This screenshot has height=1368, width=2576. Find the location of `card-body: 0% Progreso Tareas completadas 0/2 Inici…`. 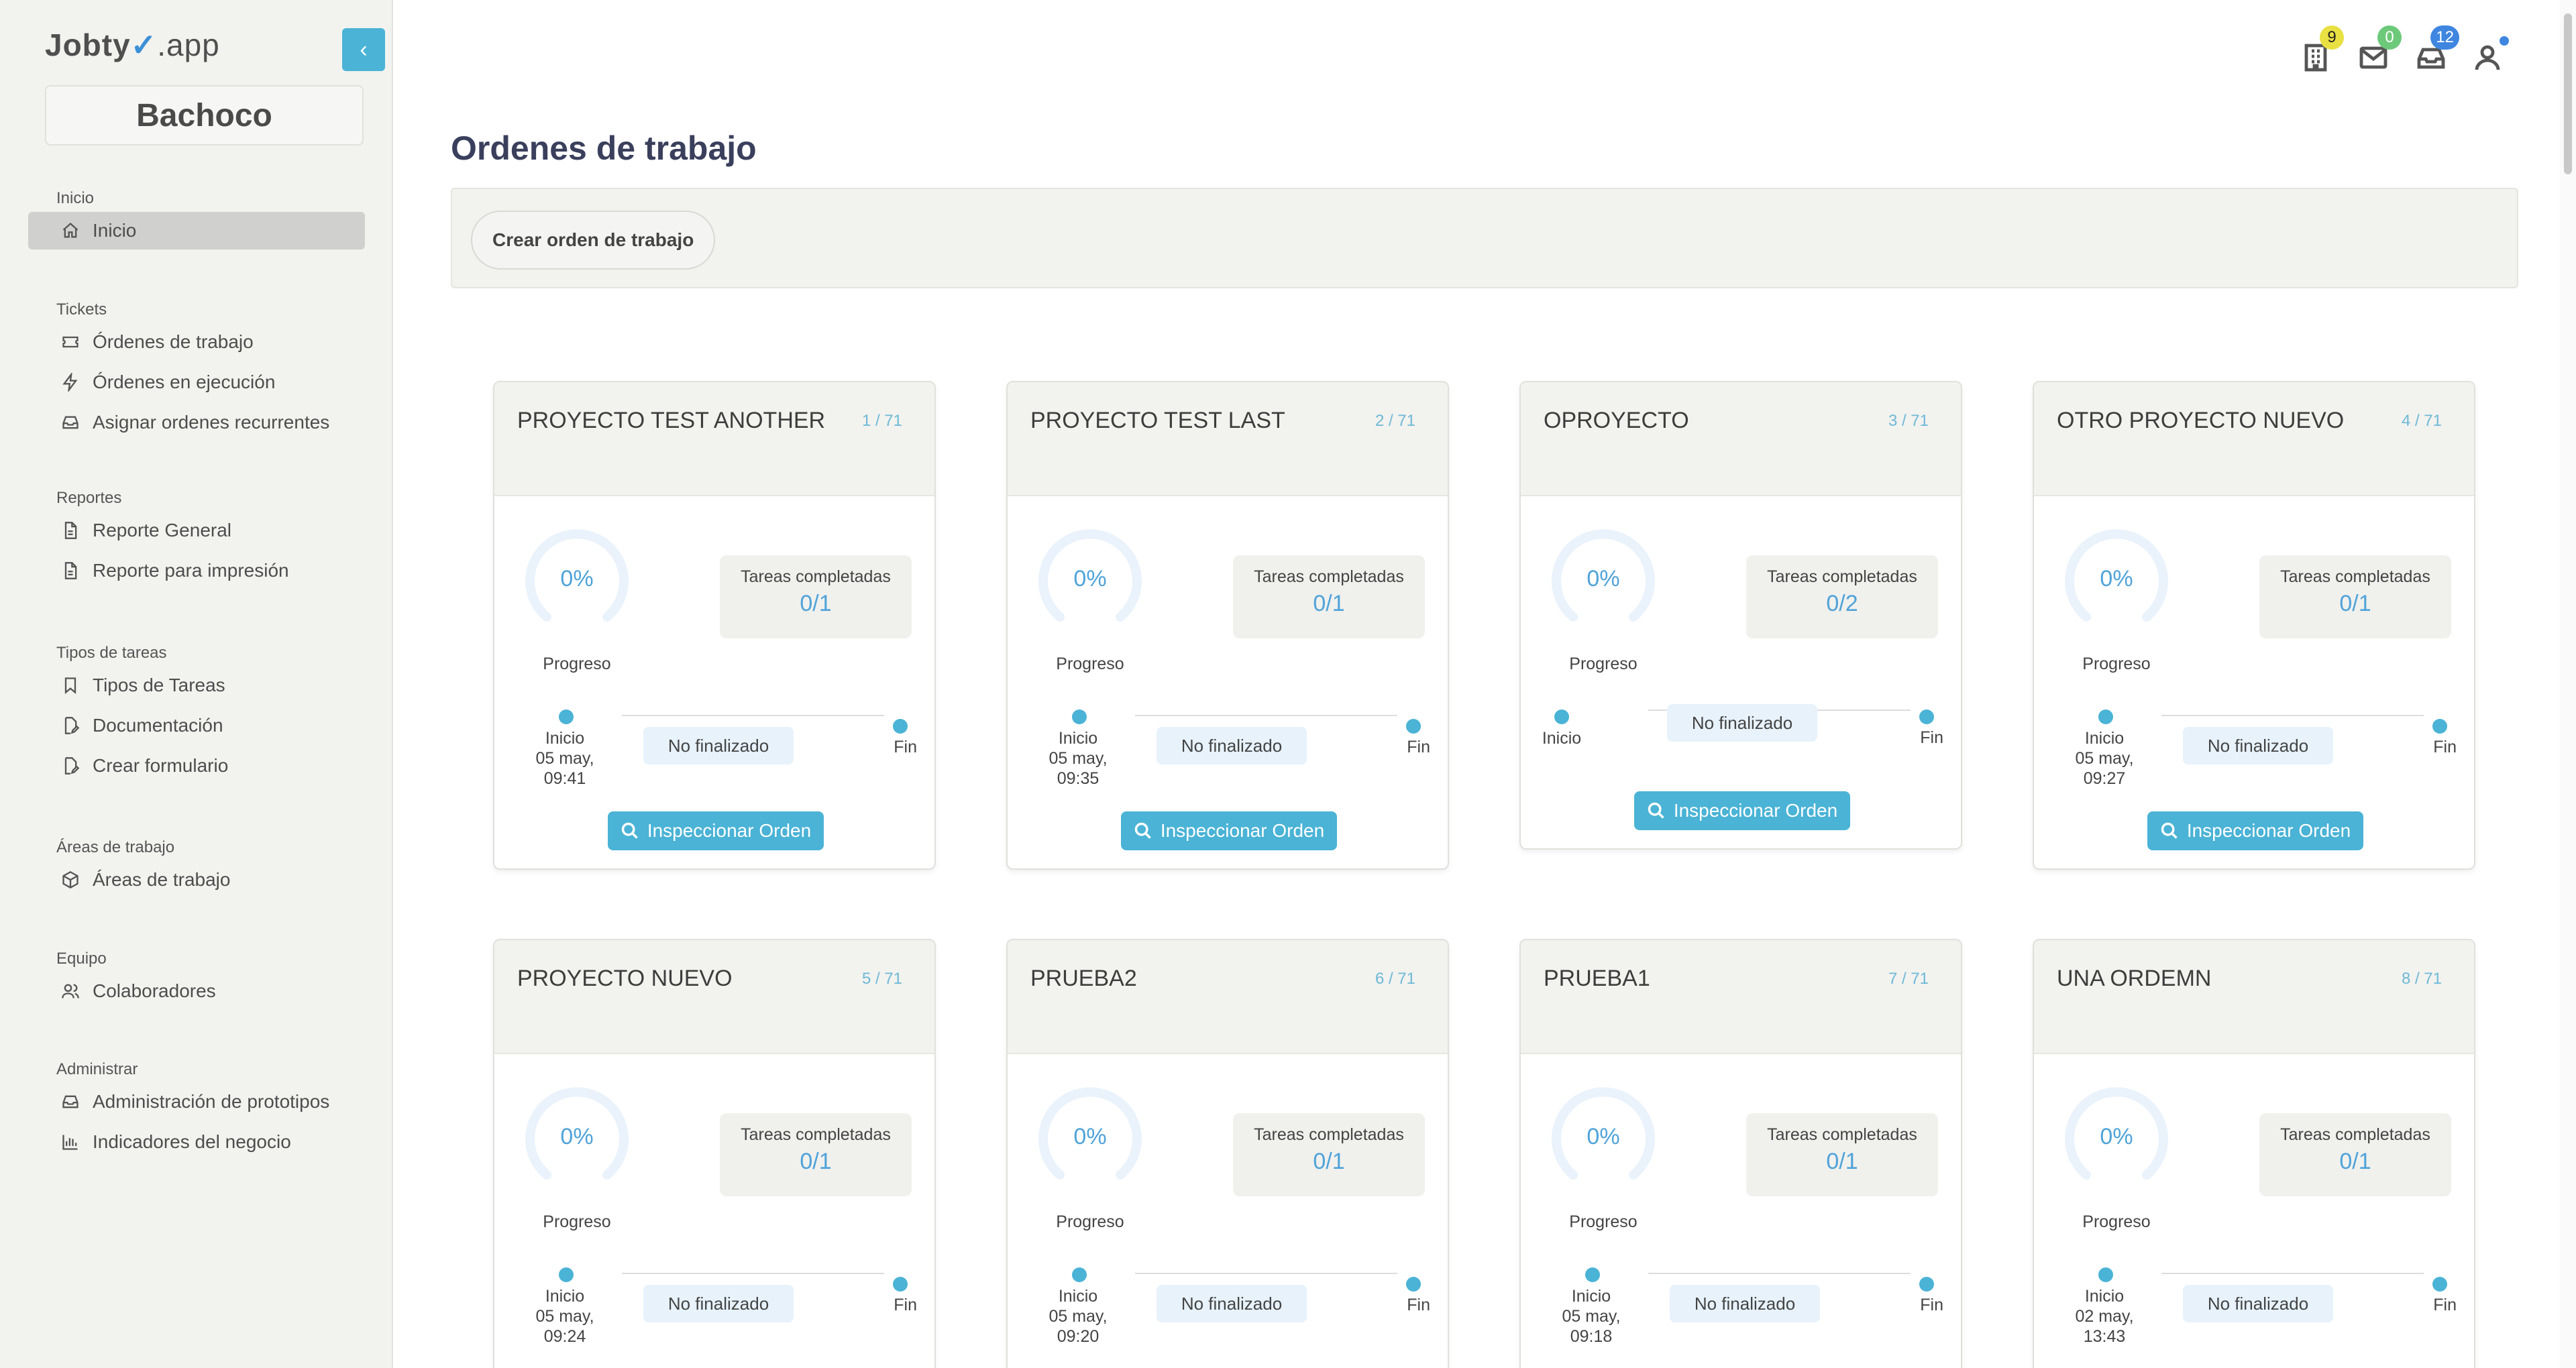

card-body: 0% Progreso Tareas completadas 0/2 Inici… is located at coordinates (1741, 672).